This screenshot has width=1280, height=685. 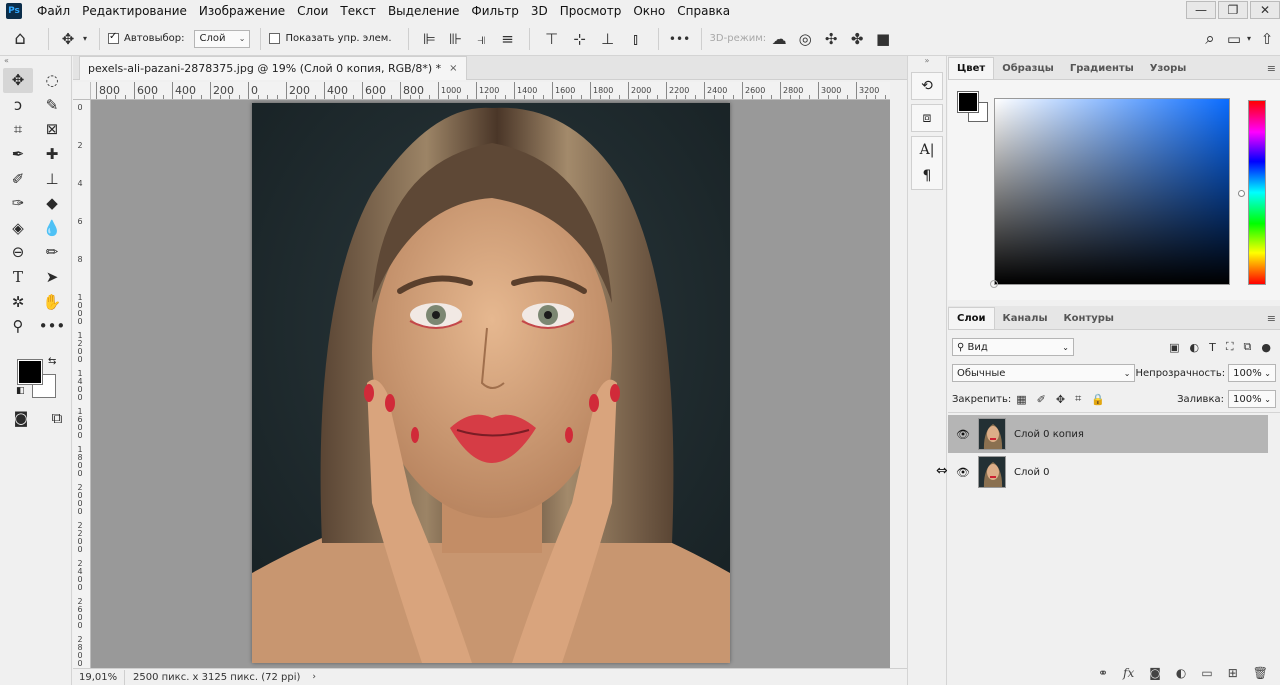 What do you see at coordinates (453, 68) in the screenshot?
I see `close-tab-icon: ×` at bounding box center [453, 68].